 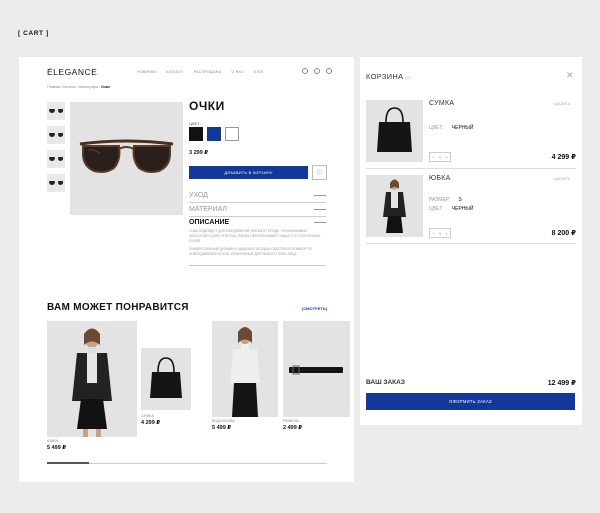 I want to click on product-price: 3 299 ₽, so click(x=199, y=153).